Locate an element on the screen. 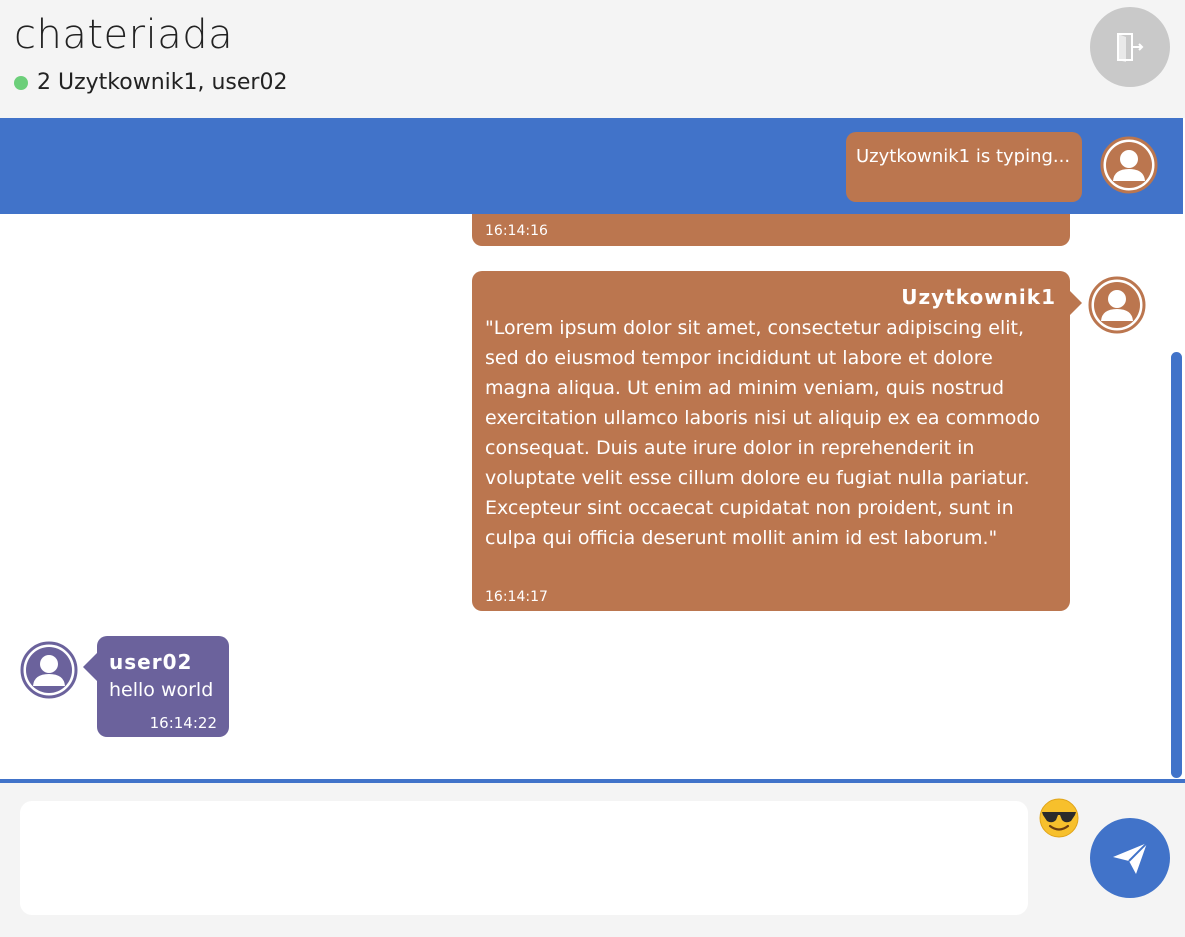  message-sender: user02 is located at coordinates (151, 662).